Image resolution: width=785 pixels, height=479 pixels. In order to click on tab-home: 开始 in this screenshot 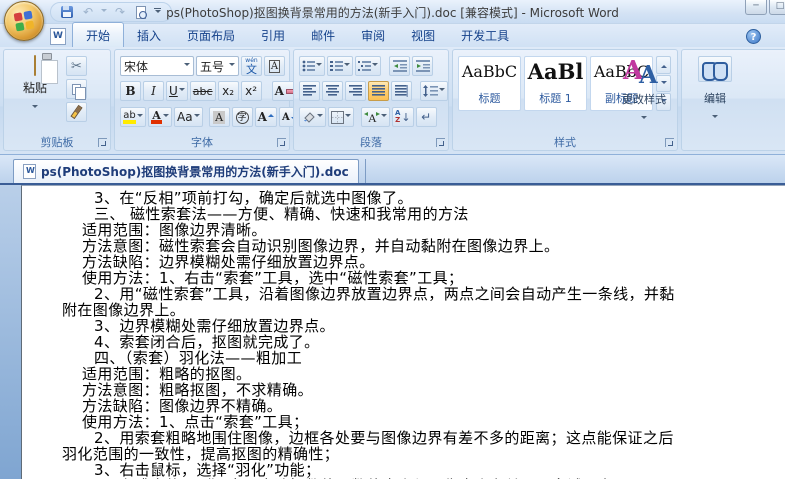, I will do `click(98, 34)`.